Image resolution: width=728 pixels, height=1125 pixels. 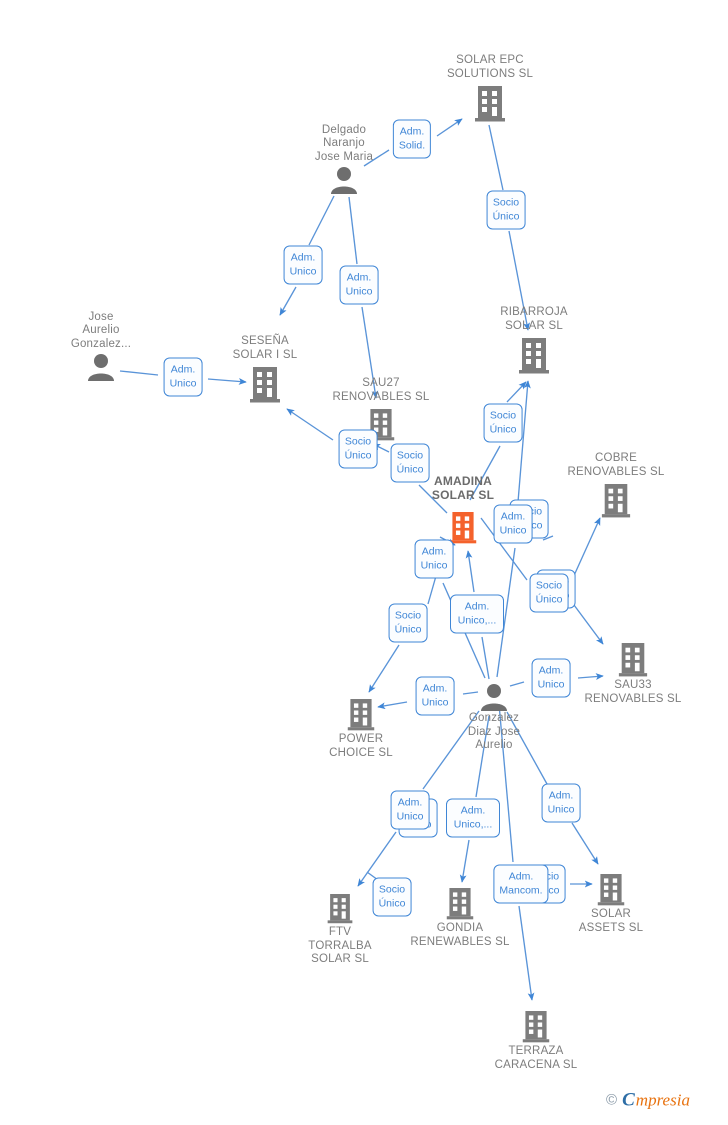 I want to click on node-label: SOLAR EPC SOLUTIONS SL, so click(x=490, y=67).